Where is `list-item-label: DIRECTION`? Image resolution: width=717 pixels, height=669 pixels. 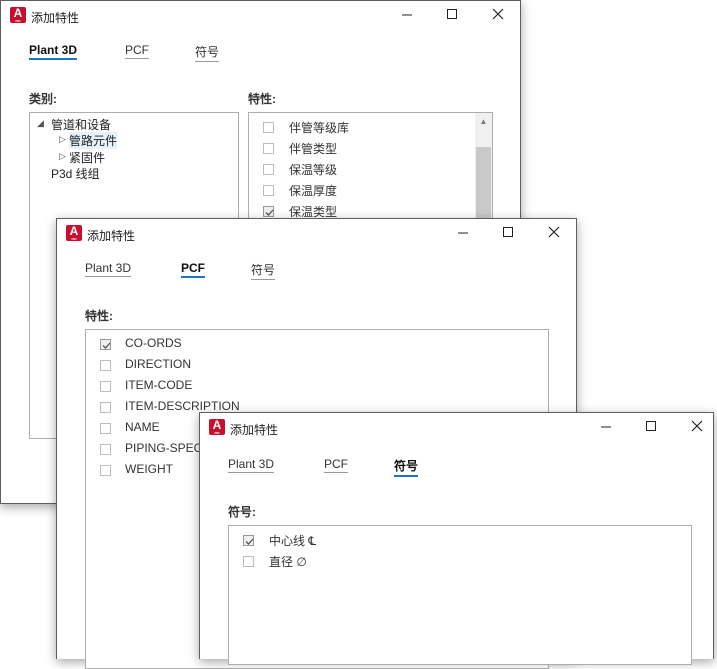
list-item-label: DIRECTION is located at coordinates (158, 364).